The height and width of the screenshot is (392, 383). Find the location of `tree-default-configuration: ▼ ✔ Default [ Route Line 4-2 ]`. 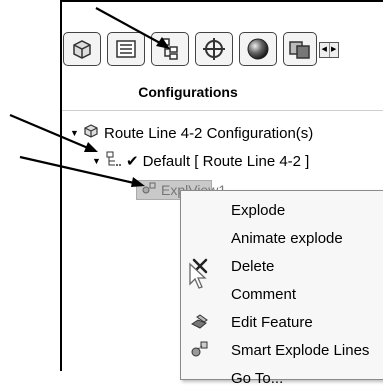

tree-default-configuration: ▼ ✔ Default [ Route Line 4-2 ] is located at coordinates (200, 161).